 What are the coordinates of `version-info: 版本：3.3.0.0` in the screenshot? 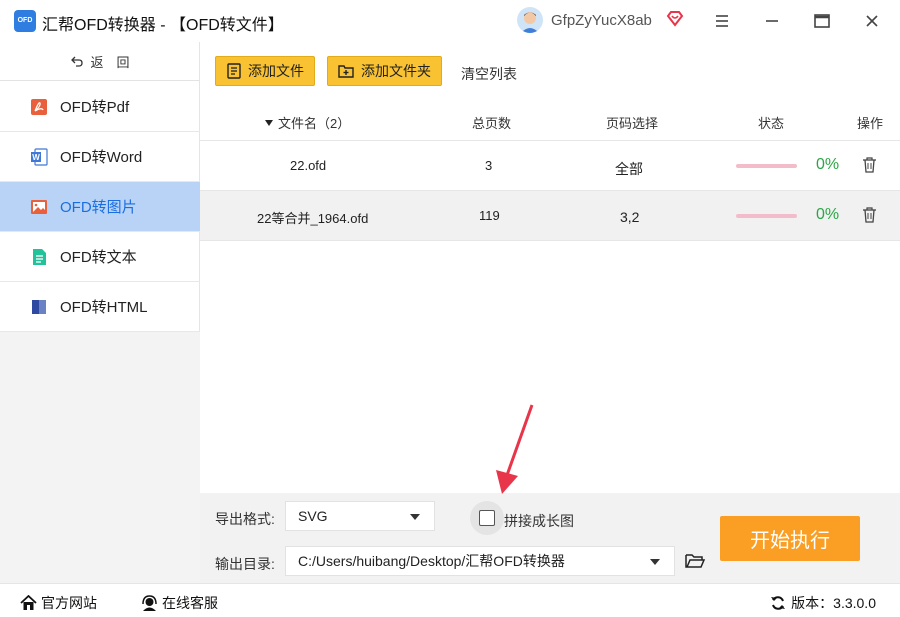 It's located at (823, 603).